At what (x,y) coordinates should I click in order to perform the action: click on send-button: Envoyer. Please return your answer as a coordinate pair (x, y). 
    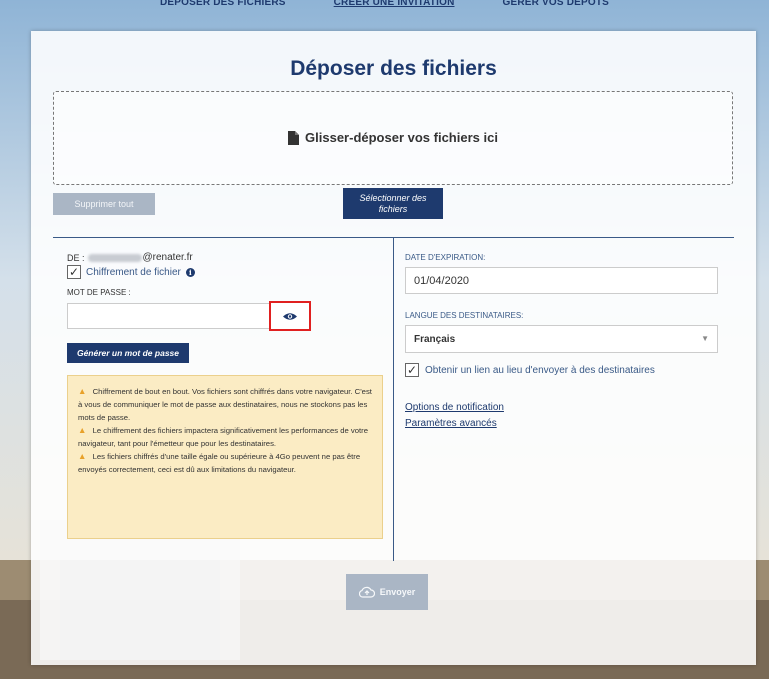
    Looking at the image, I should click on (387, 592).